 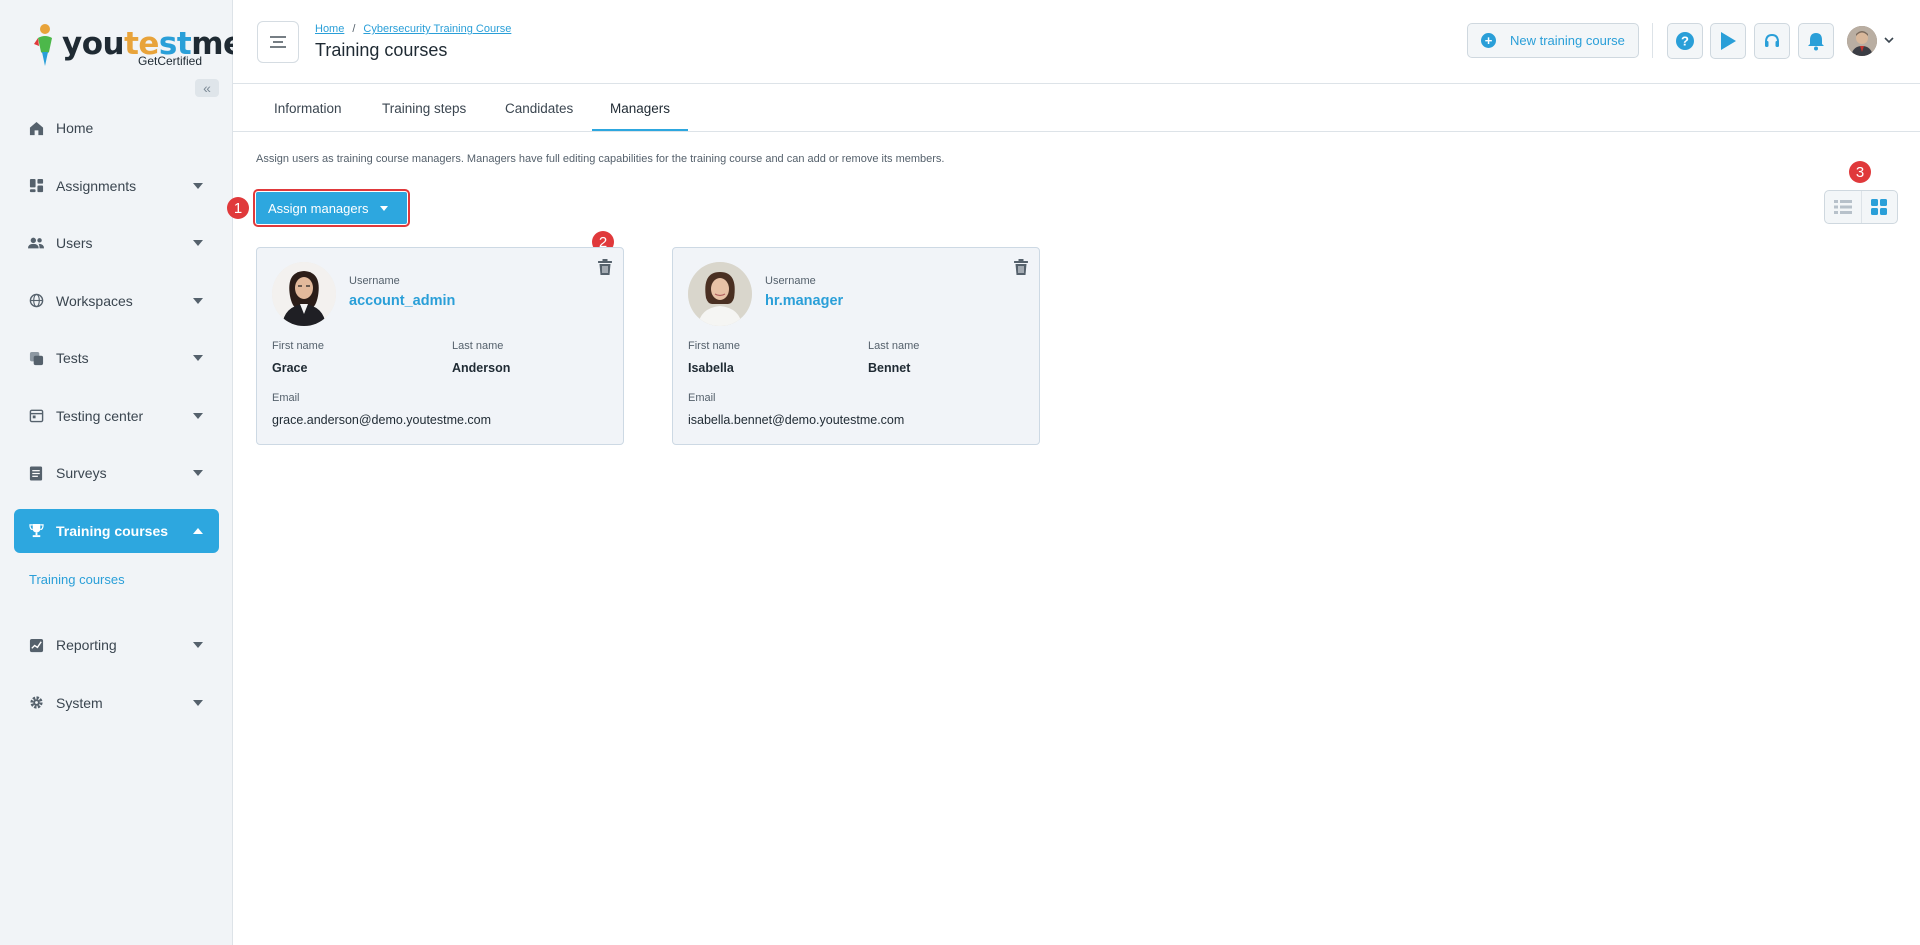 I want to click on sidebar-item-testing-center: Testing center, so click(x=116, y=416).